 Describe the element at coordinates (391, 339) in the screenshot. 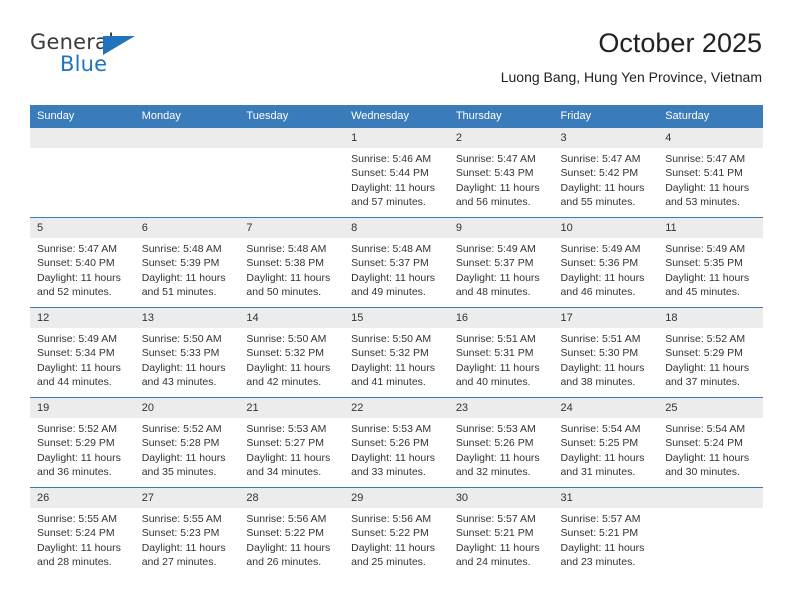

I see `sunrise-text: Sunrise: 5:50 AM` at that location.